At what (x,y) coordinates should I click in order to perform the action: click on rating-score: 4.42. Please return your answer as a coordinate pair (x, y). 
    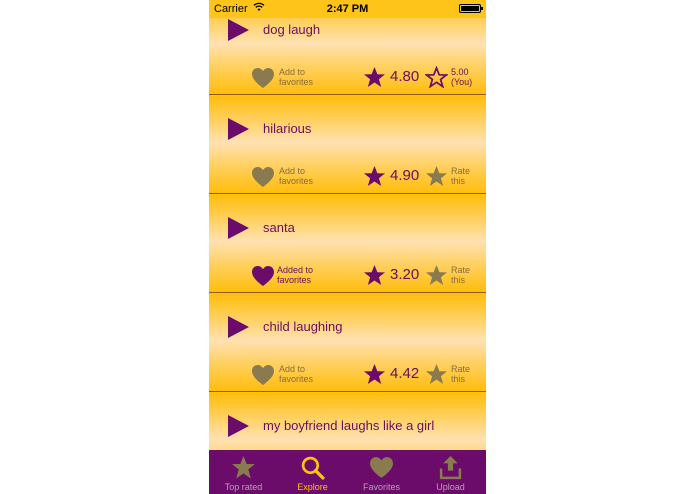
    Looking at the image, I should click on (405, 373).